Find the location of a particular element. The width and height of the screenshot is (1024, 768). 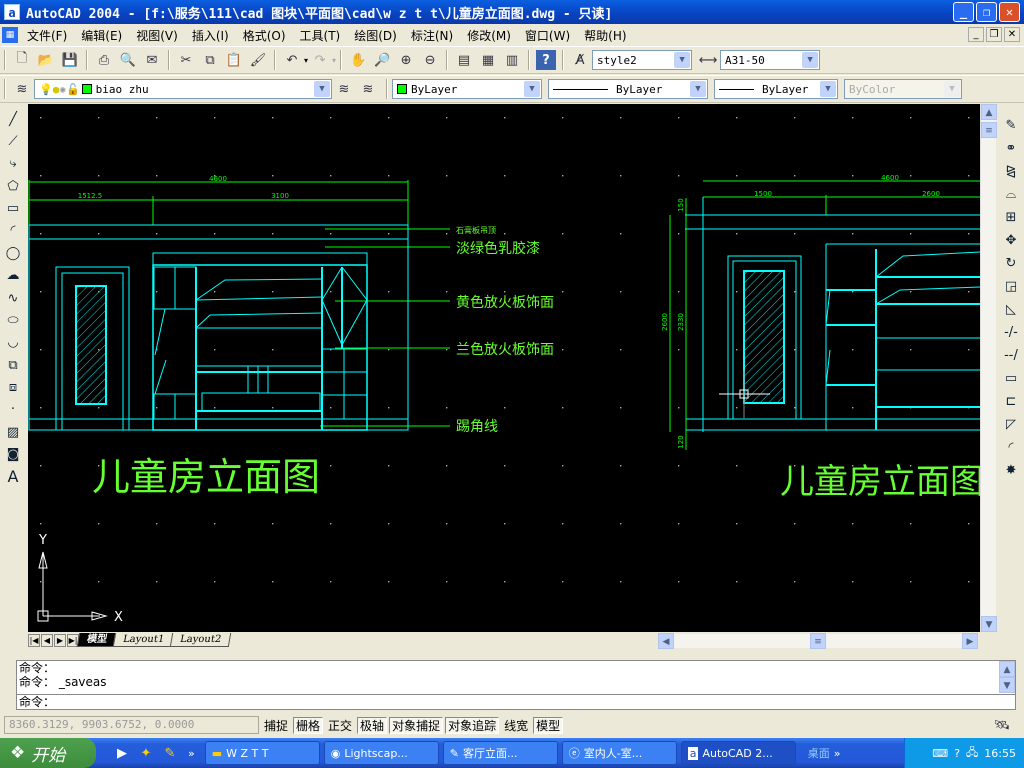

menu-draw: 绘图(D) is located at coordinates (375, 35).